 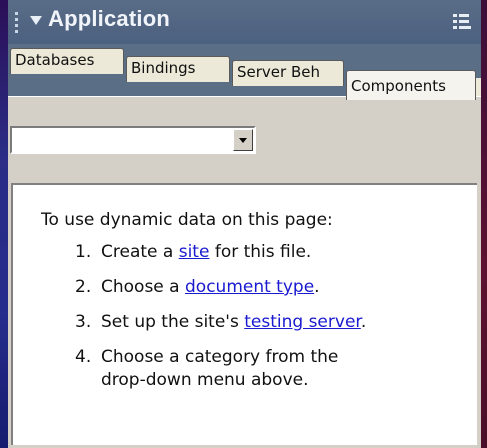 What do you see at coordinates (244, 22) in the screenshot?
I see `panel-header: Application` at bounding box center [244, 22].